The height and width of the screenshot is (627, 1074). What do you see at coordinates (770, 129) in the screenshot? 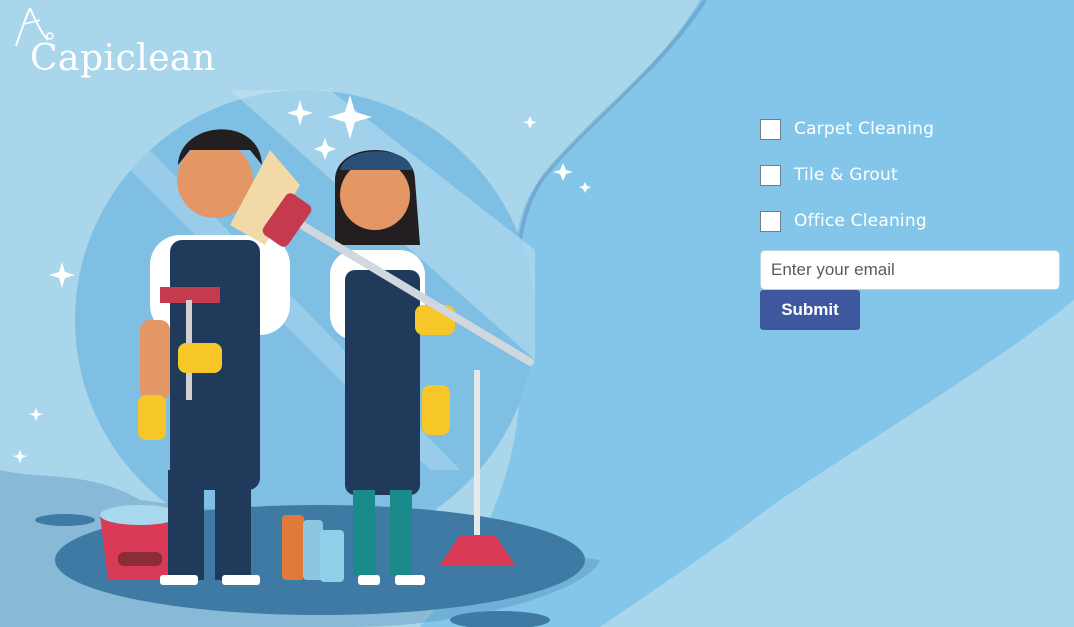
I see `carpet-cleaning-checkbox` at bounding box center [770, 129].